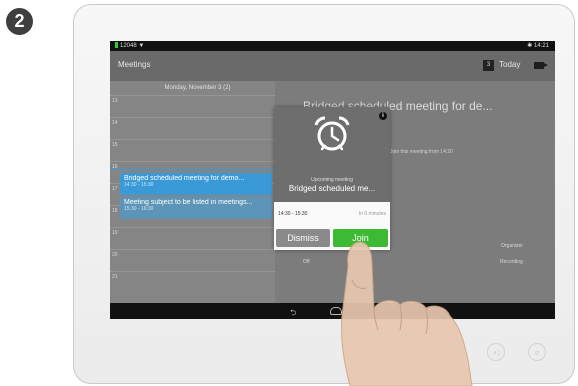 This screenshot has height=386, width=578. Describe the element at coordinates (509, 64) in the screenshot. I see `today-button: Today` at that location.